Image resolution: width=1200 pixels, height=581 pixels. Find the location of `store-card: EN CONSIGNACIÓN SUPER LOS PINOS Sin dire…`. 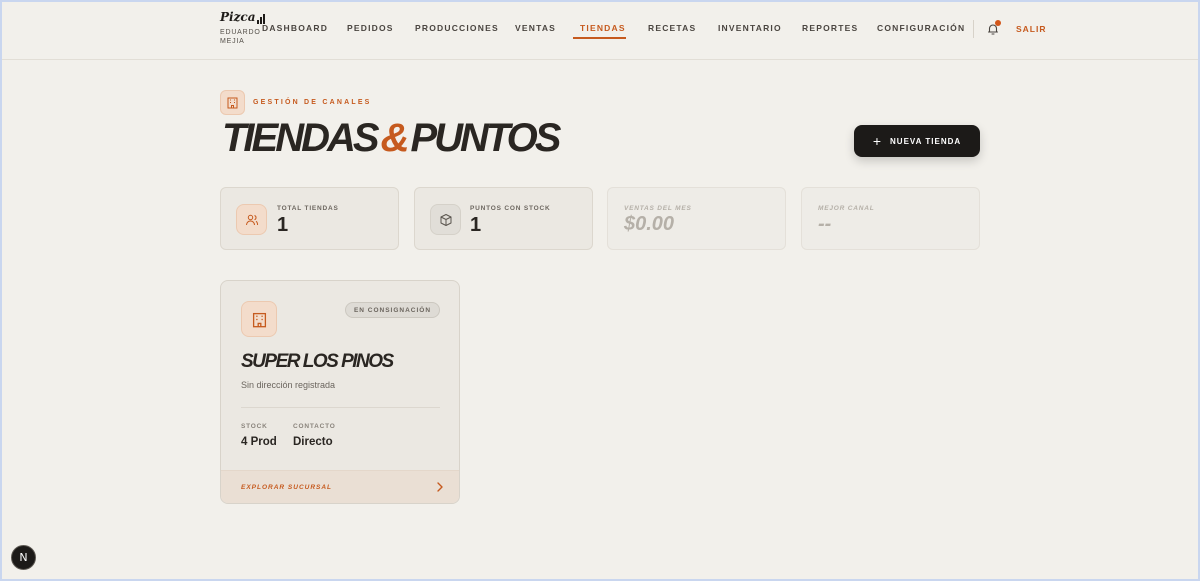

store-card: EN CONSIGNACIÓN SUPER LOS PINOS Sin dire… is located at coordinates (340, 392).